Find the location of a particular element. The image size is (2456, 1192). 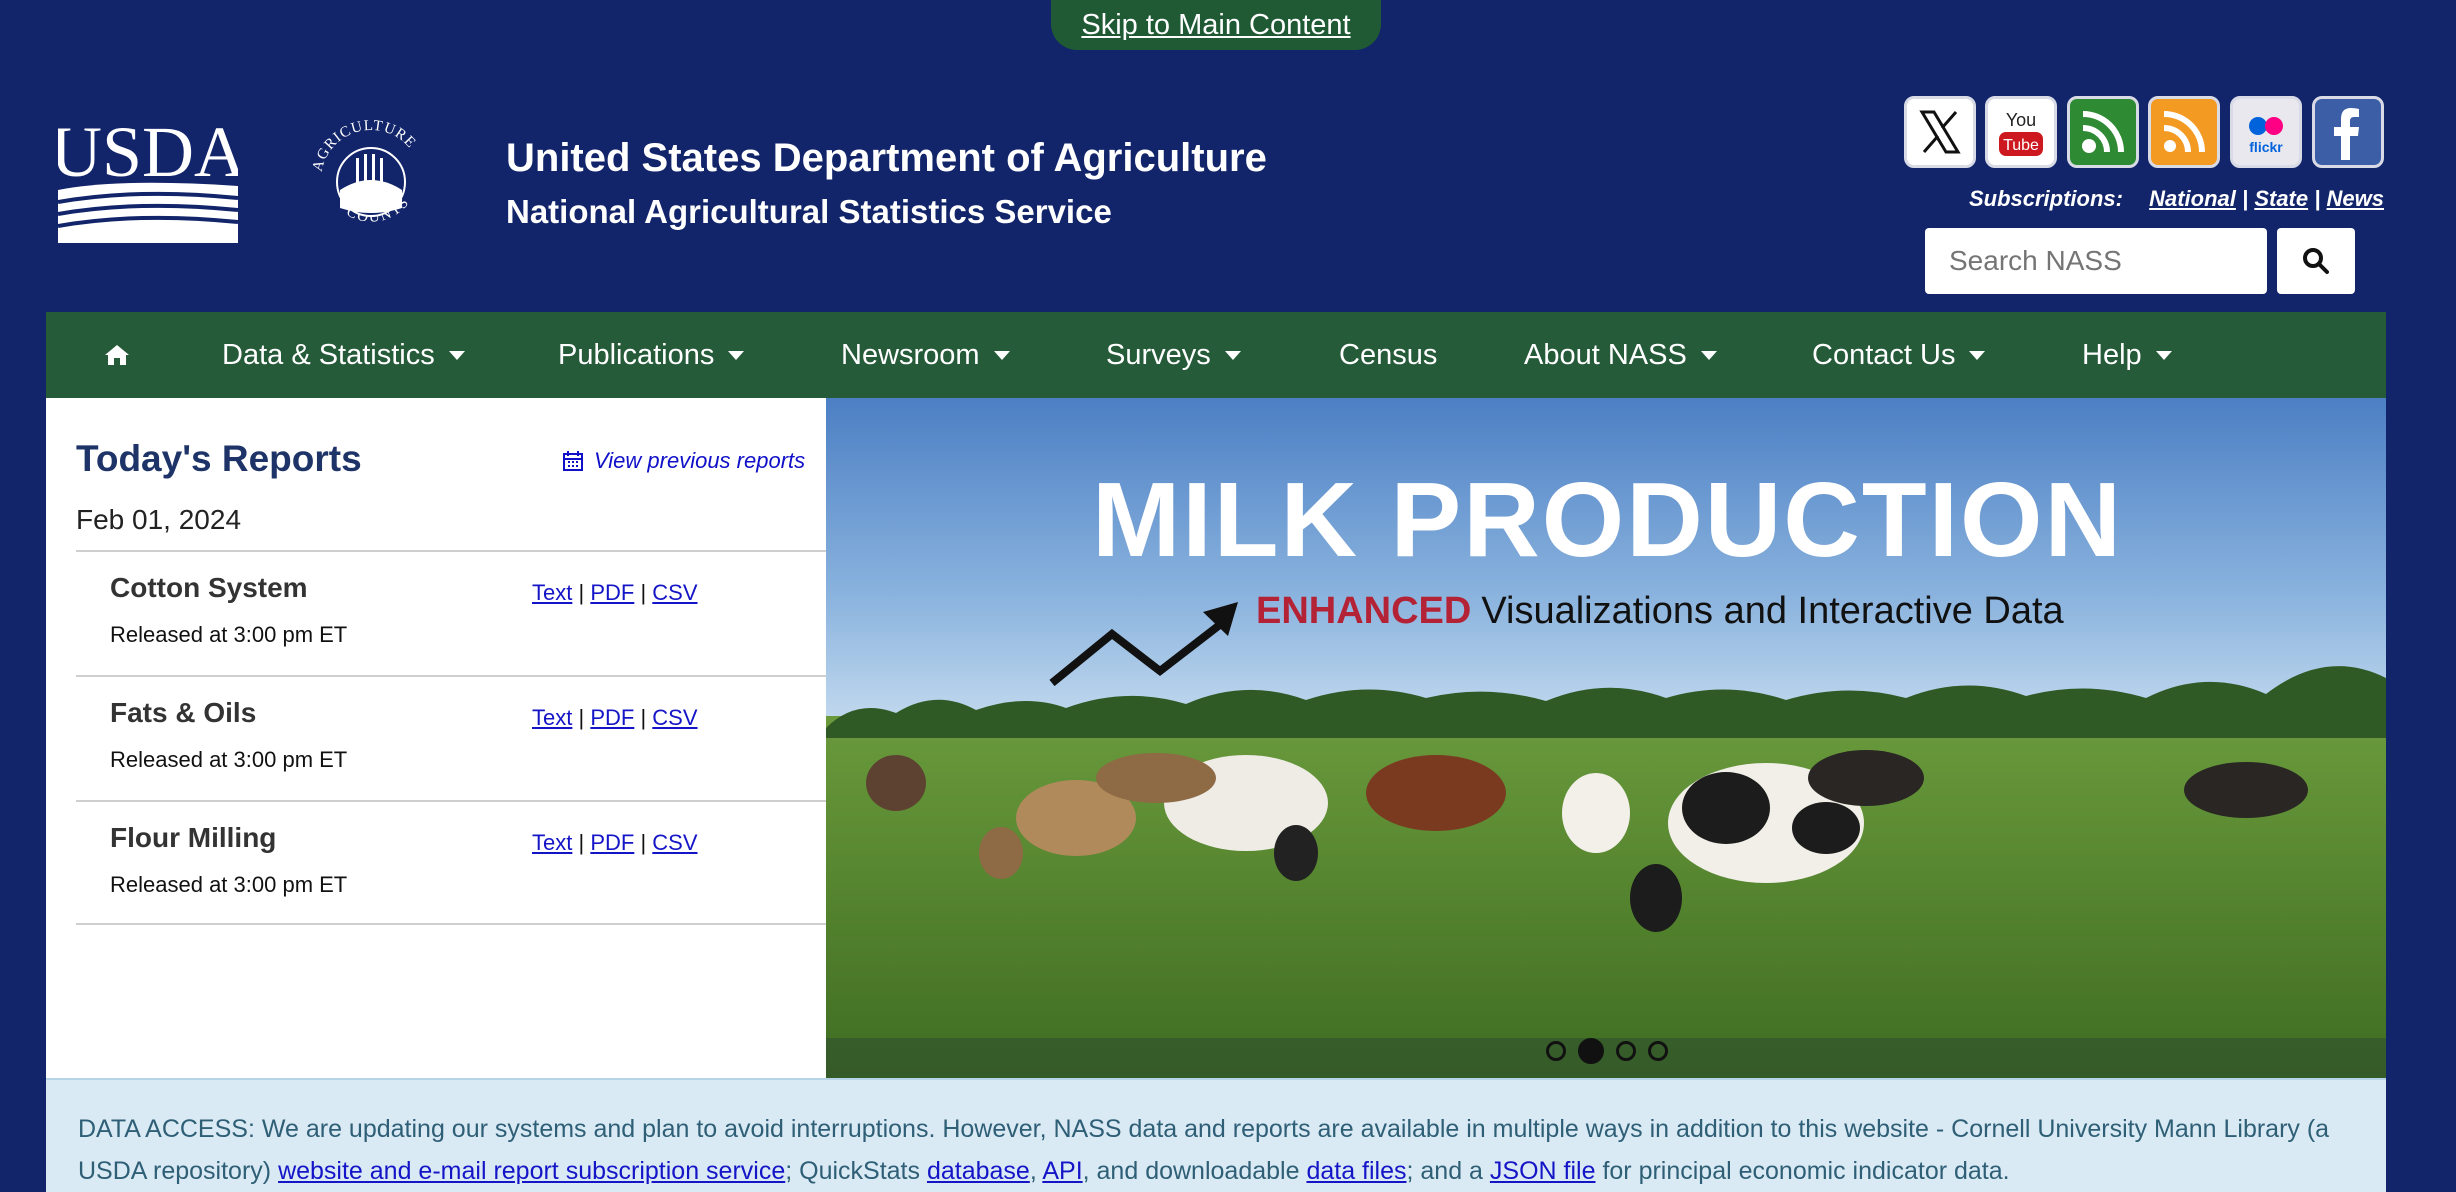

notice-text: , and downloadable is located at coordinates (1194, 1171).